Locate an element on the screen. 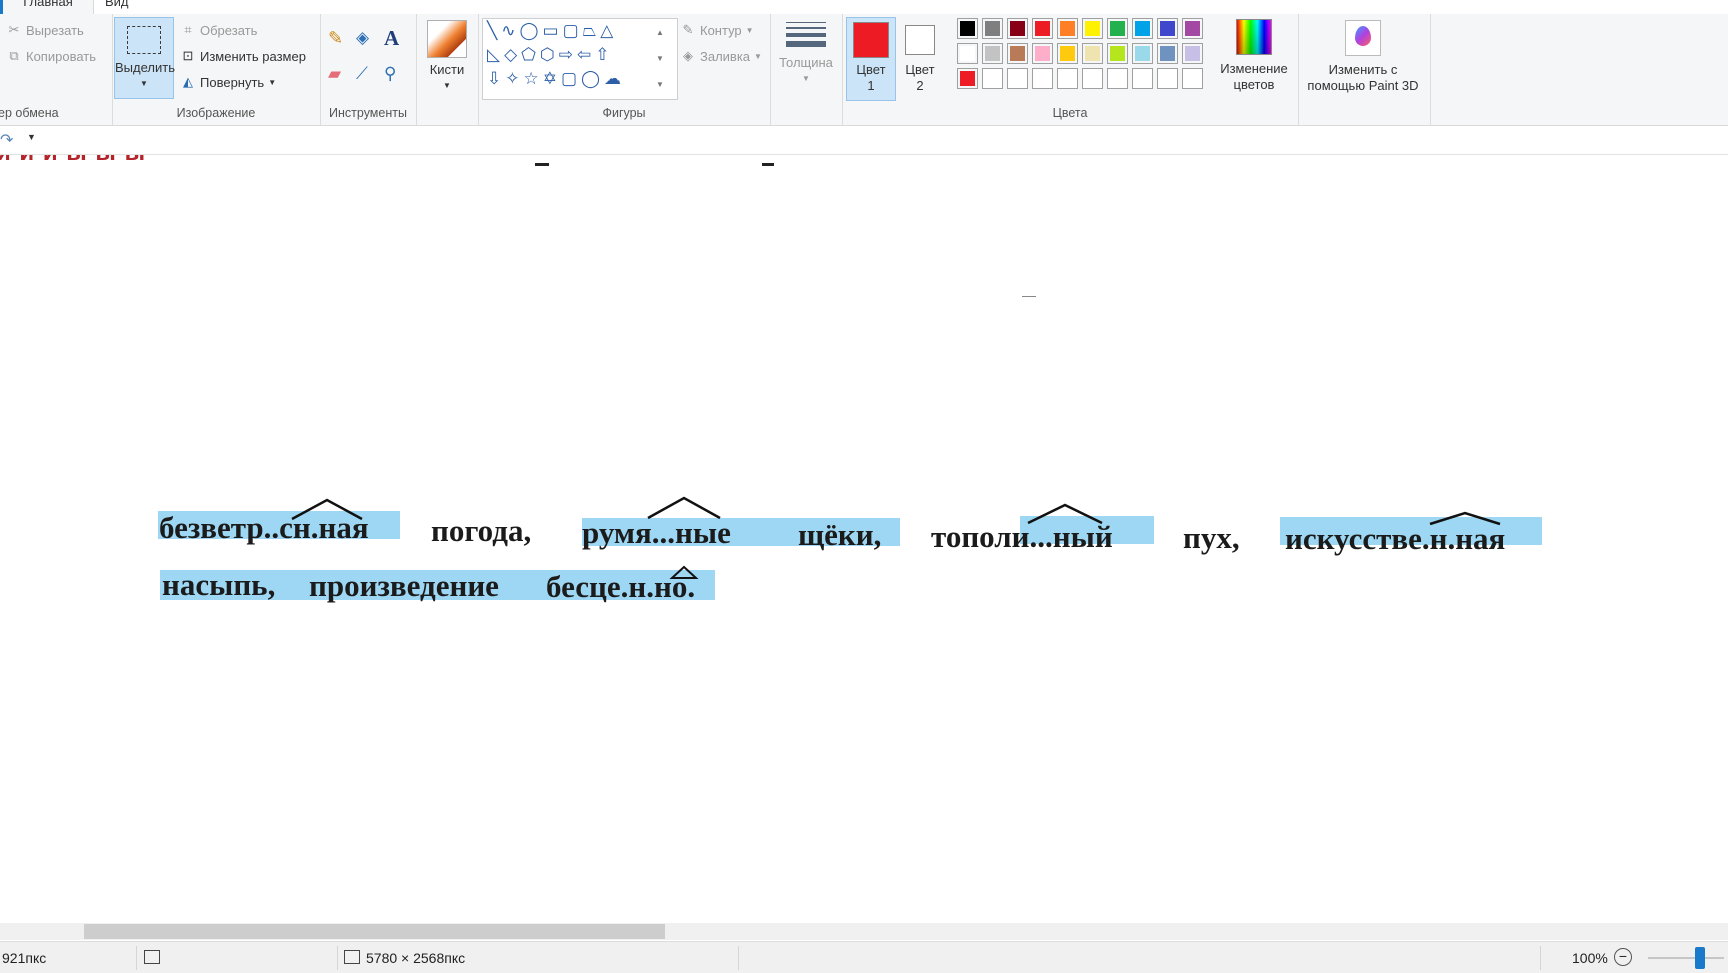  clipboard-group-label: ер обмена is located at coordinates (29, 113).